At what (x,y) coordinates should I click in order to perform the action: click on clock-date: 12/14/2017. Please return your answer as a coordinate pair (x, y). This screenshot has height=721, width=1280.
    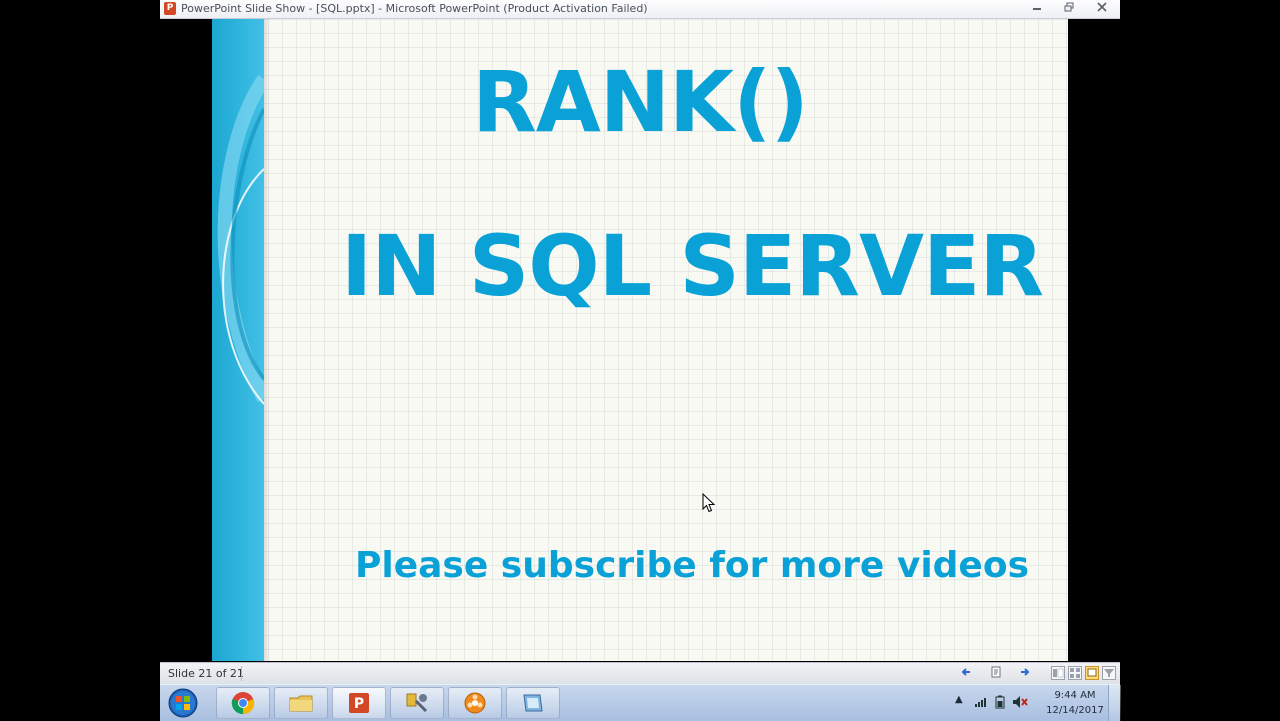
    Looking at the image, I should click on (1075, 710).